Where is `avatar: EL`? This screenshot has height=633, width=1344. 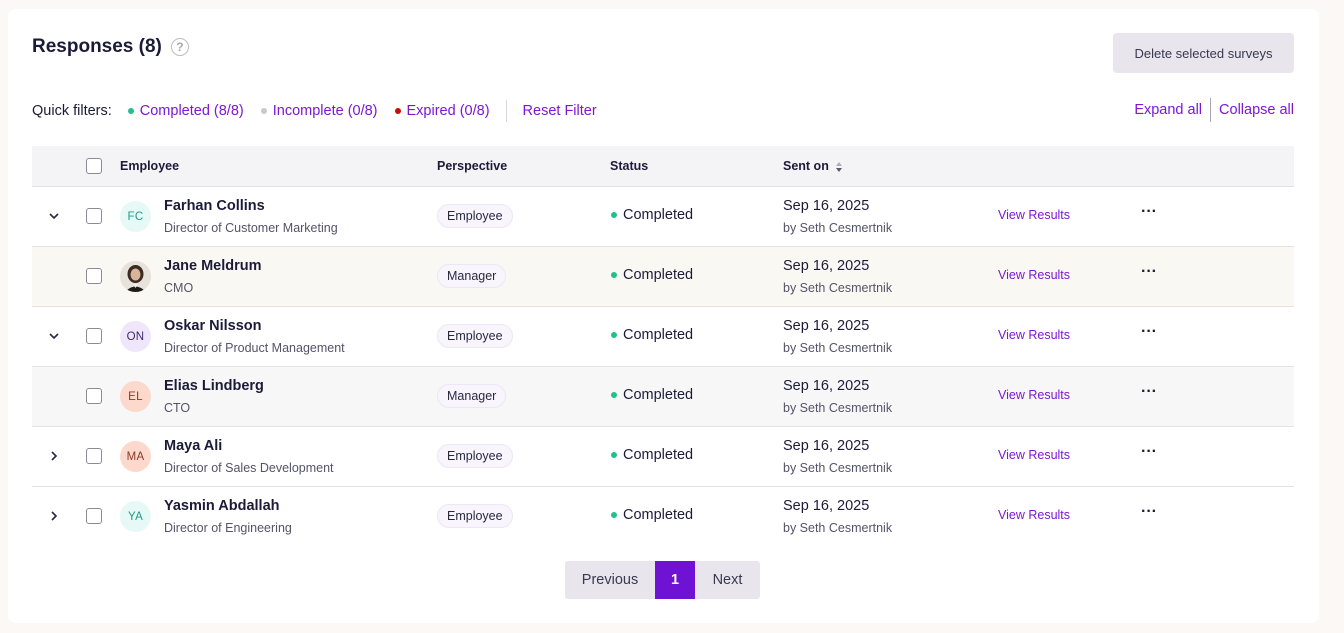
avatar: EL is located at coordinates (135, 396).